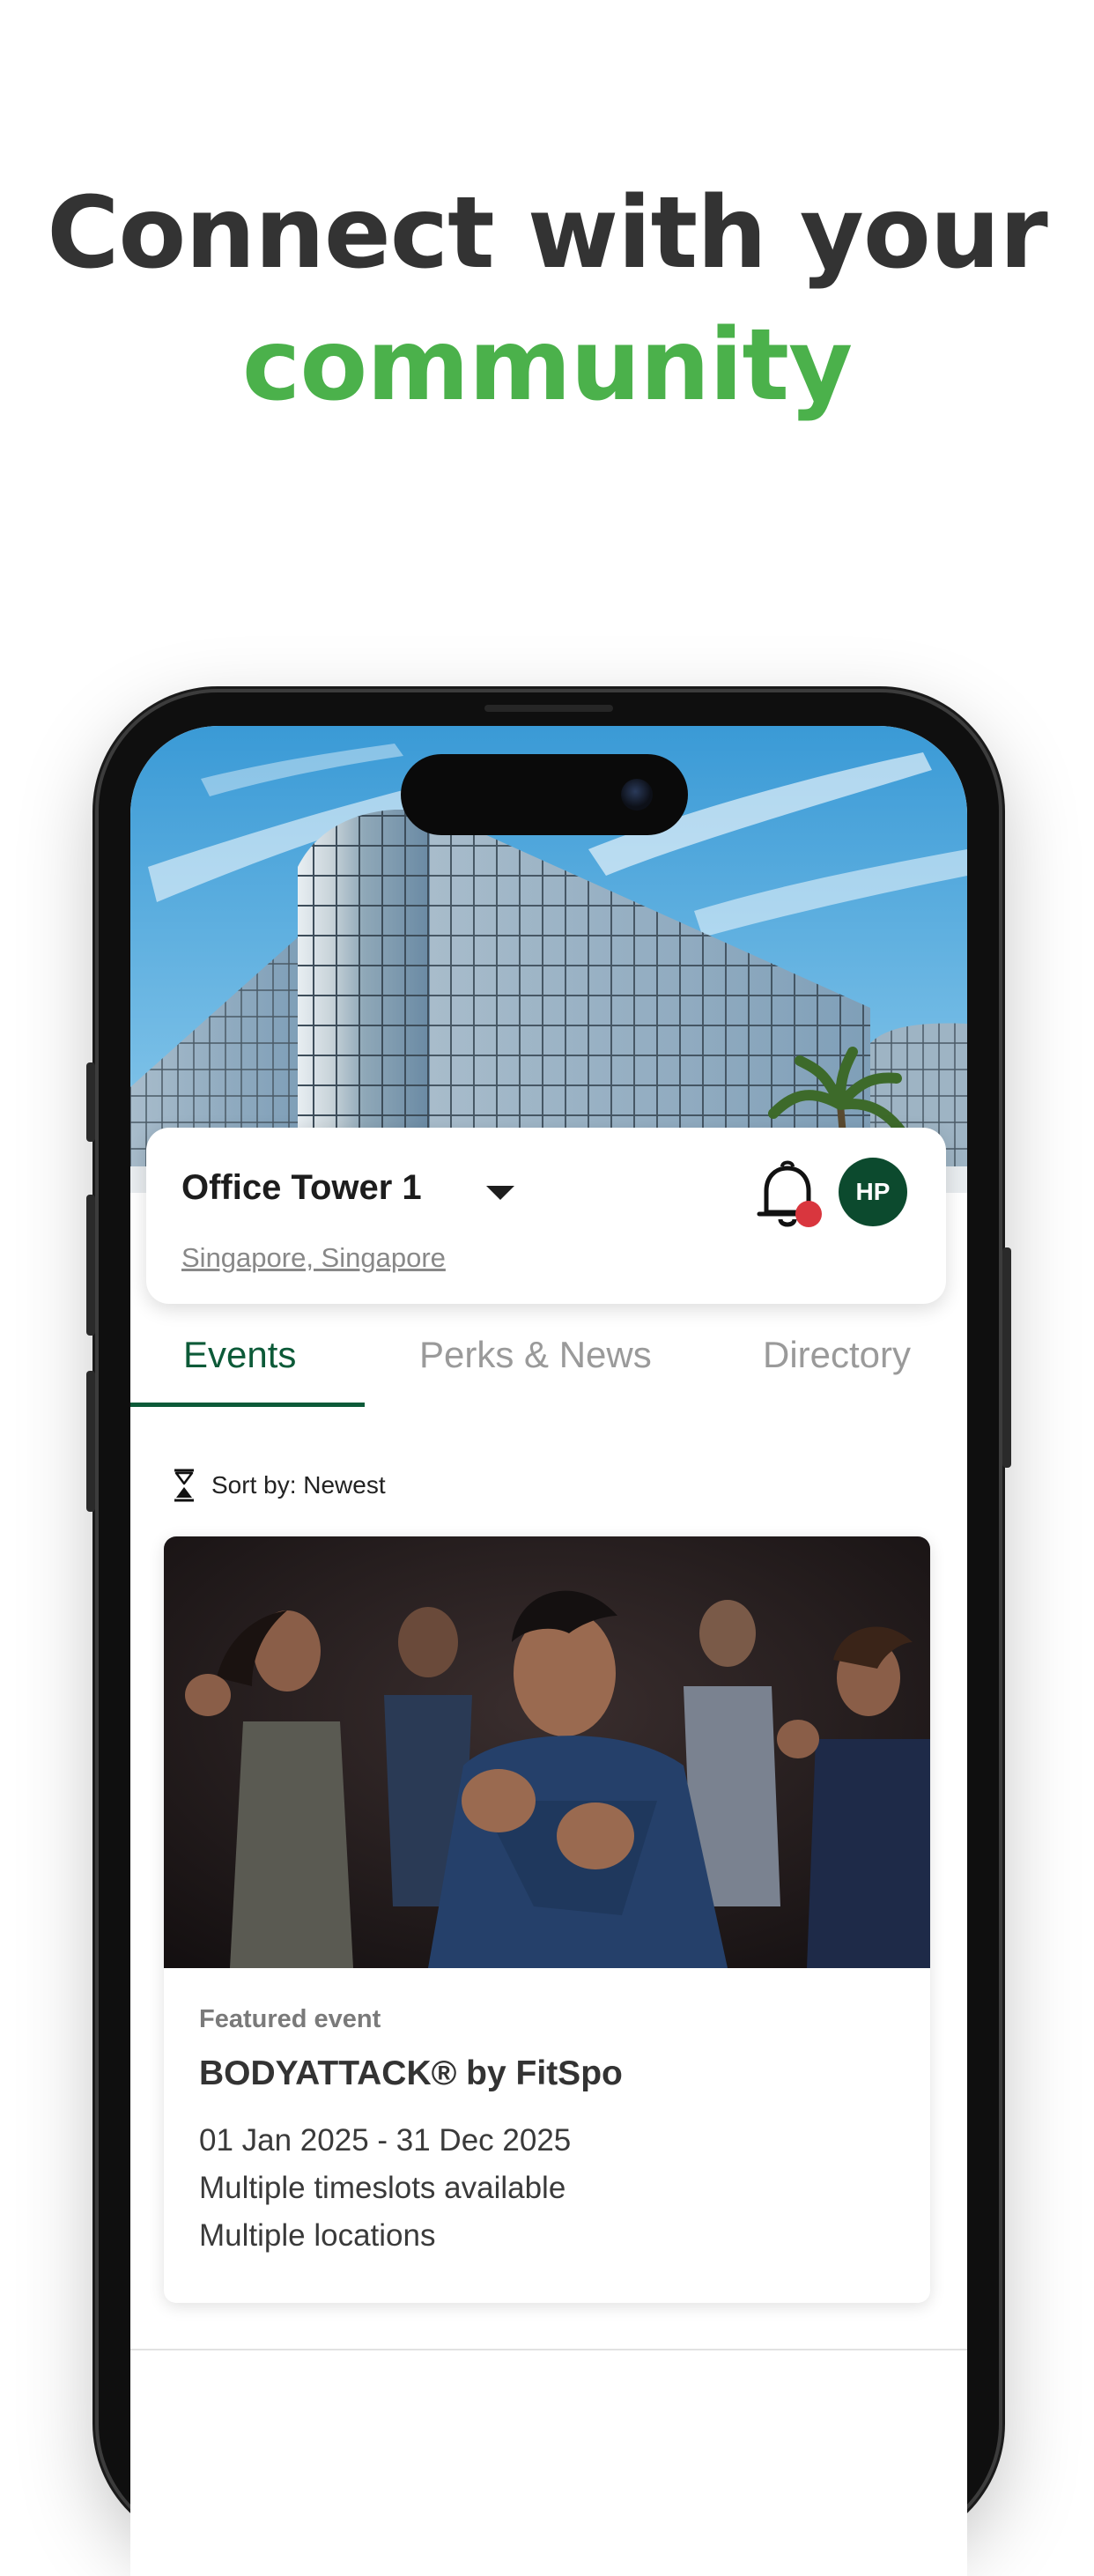  Describe the element at coordinates (808, 1214) in the screenshot. I see `notification-badge` at that location.